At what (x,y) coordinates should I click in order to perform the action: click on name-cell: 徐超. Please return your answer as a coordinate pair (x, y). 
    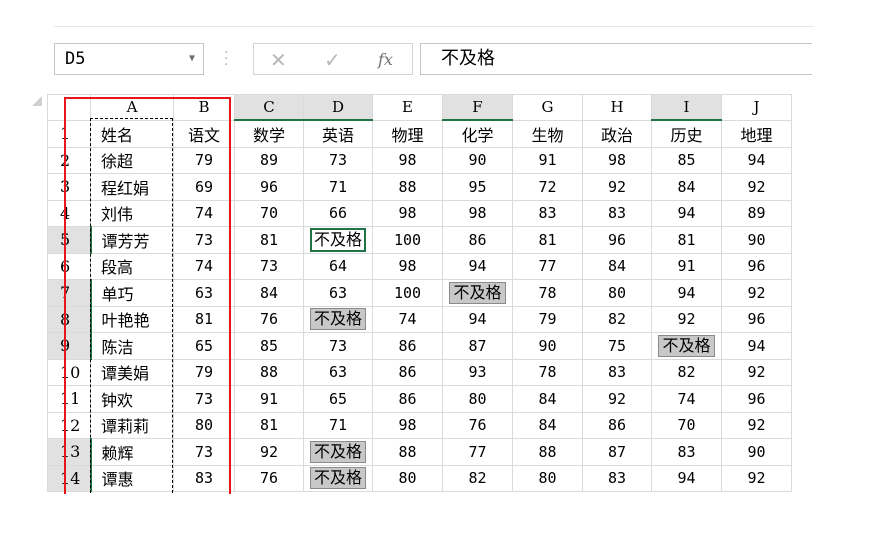
    Looking at the image, I should click on (132, 160).